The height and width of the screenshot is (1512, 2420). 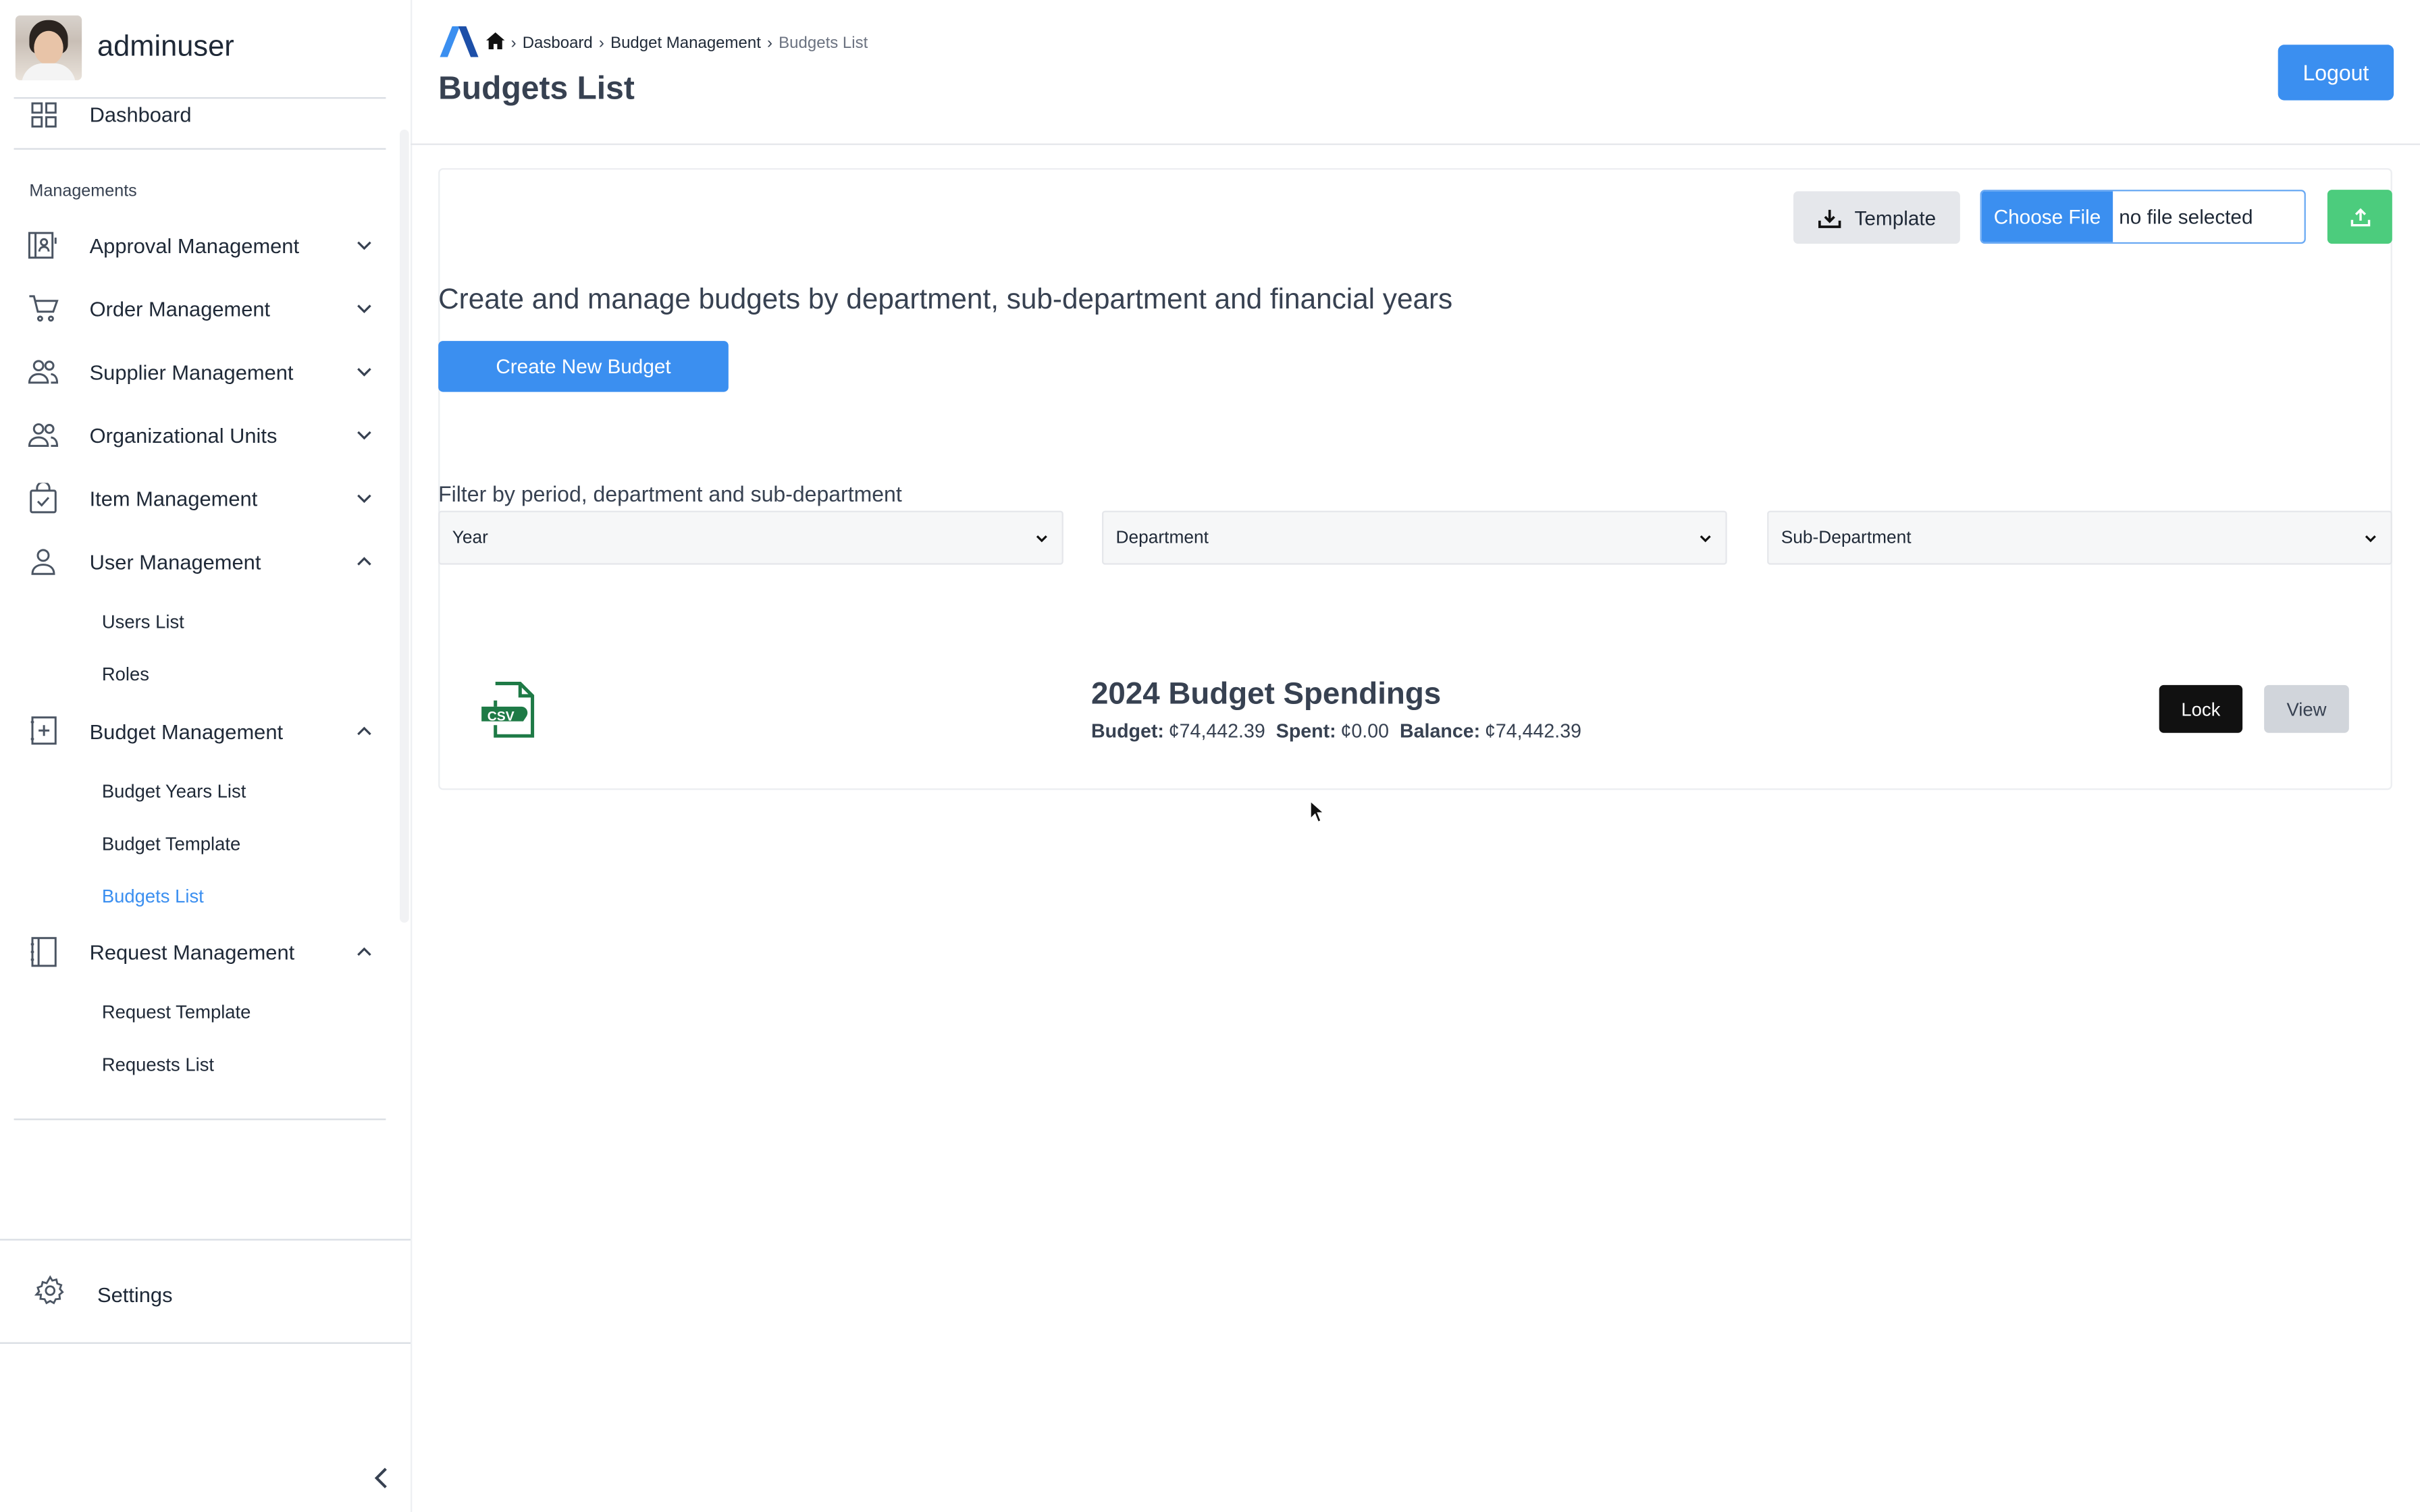 I want to click on mouse-cursor-icon, so click(x=1317, y=811).